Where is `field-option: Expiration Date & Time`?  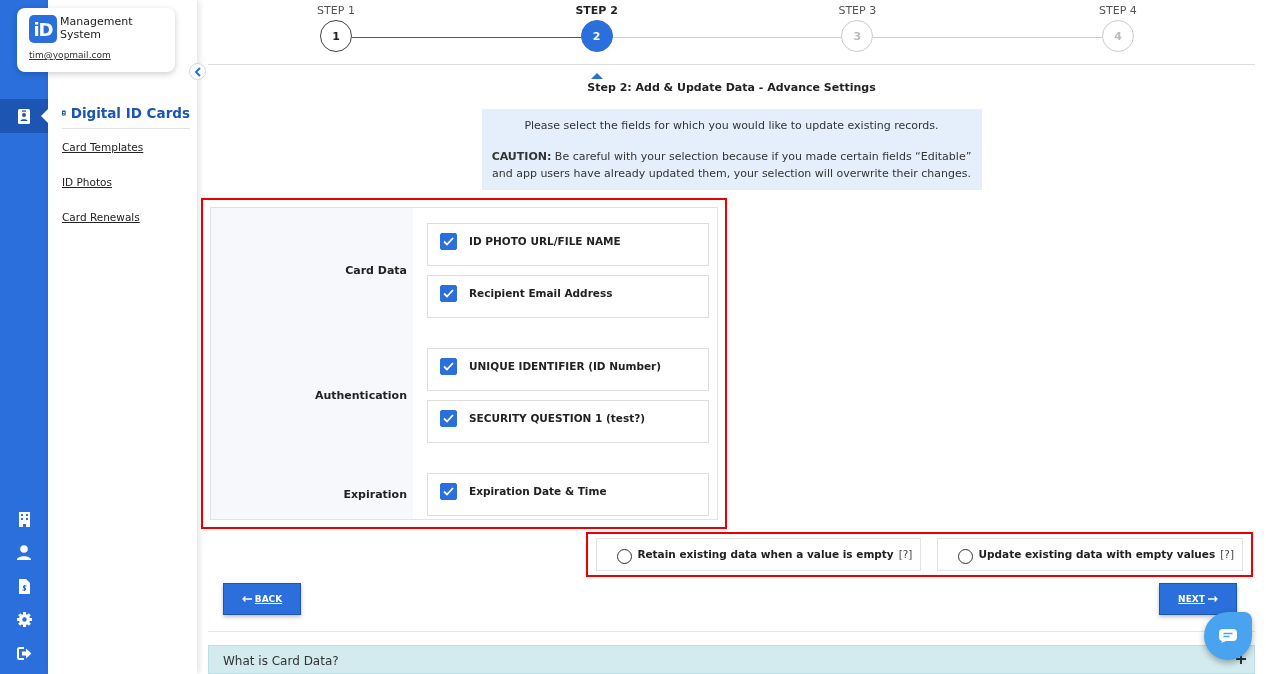 field-option: Expiration Date & Time is located at coordinates (568, 494).